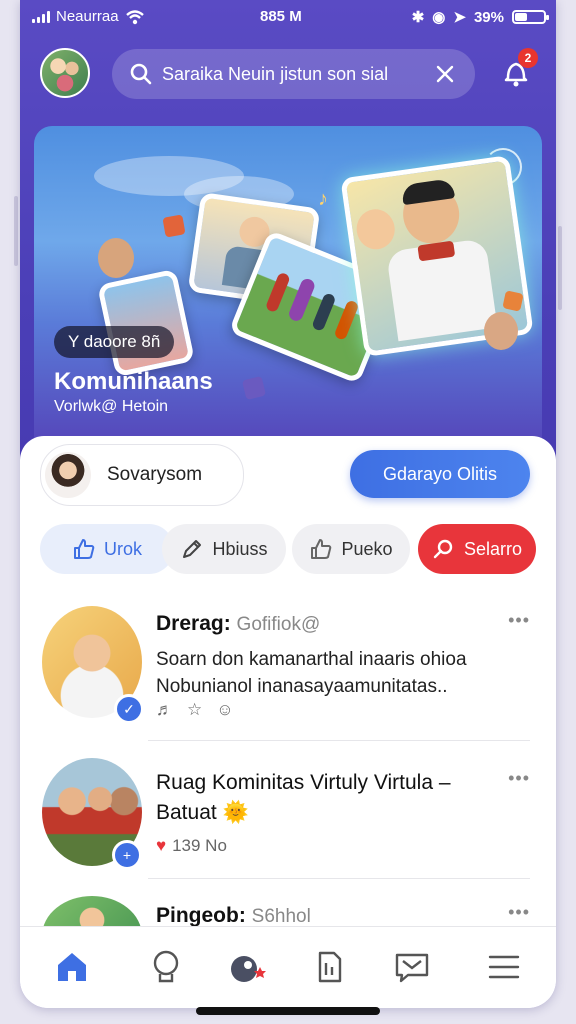 Image resolution: width=576 pixels, height=1024 pixels. What do you see at coordinates (493, 548) in the screenshot?
I see `filter-chip-label: Selarro` at bounding box center [493, 548].